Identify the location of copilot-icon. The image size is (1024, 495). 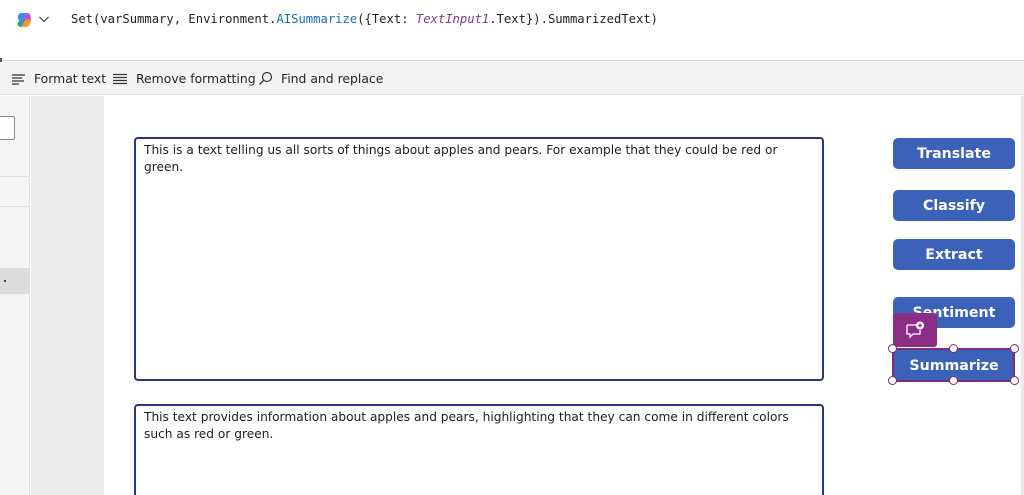
(24, 20).